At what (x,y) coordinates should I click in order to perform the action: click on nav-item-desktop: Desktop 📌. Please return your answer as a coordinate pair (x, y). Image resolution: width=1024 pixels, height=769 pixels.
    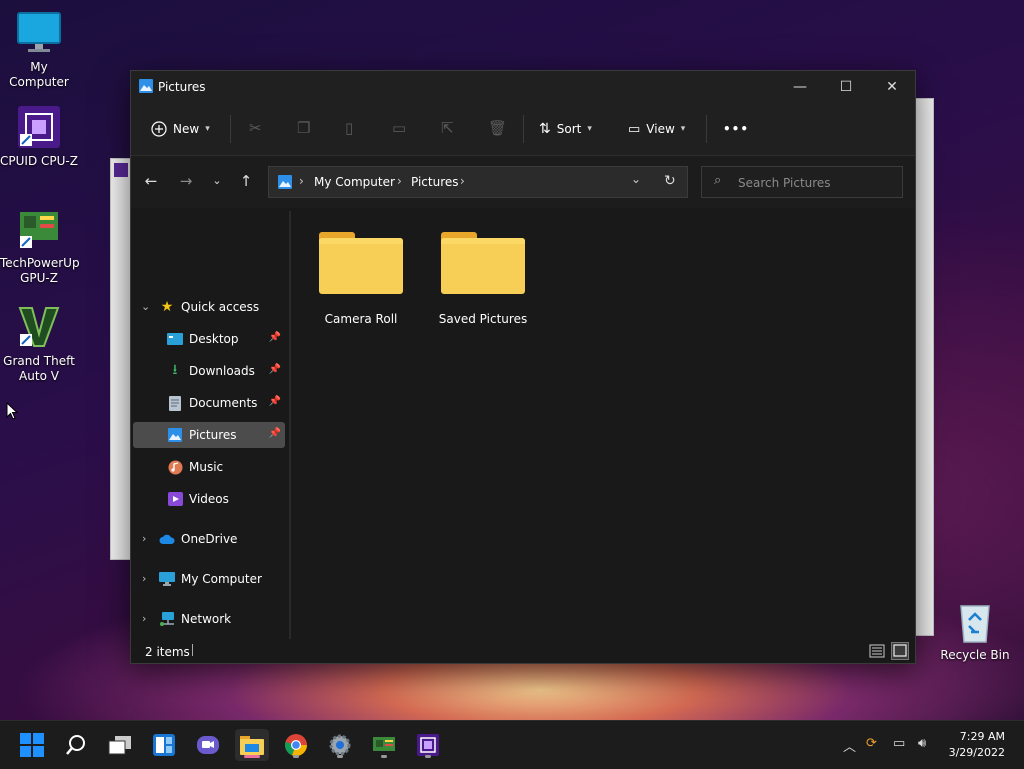
    Looking at the image, I should click on (209, 339).